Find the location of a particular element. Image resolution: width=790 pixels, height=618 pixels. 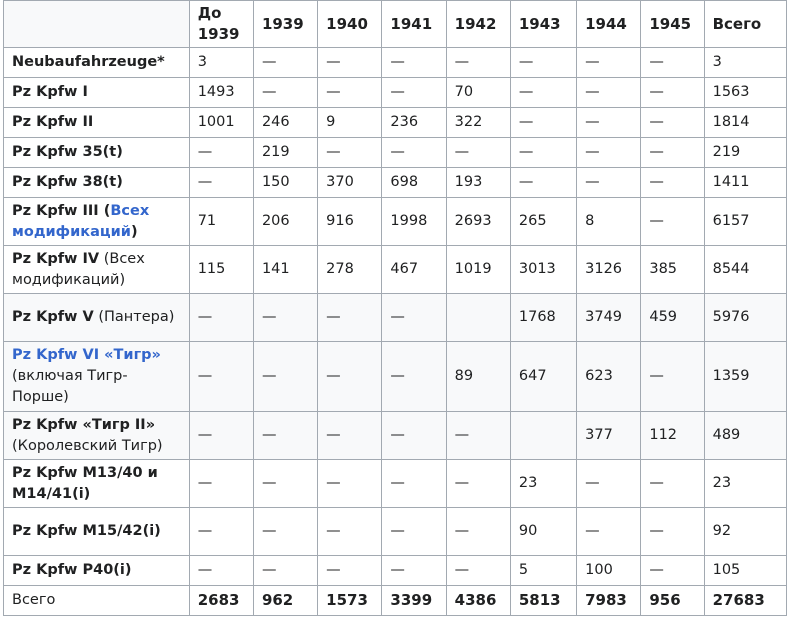

row-title: Pz Kpfw M13/40 и M14/41(i) is located at coordinates (85, 483).